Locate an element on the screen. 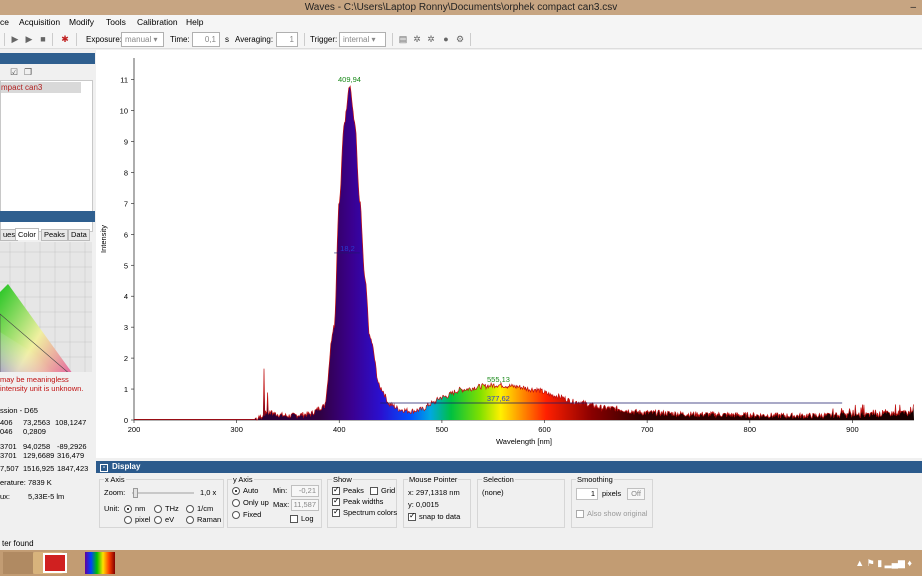 This screenshot has height=576, width=922. x-axis-title: x Axis is located at coordinates (115, 479).